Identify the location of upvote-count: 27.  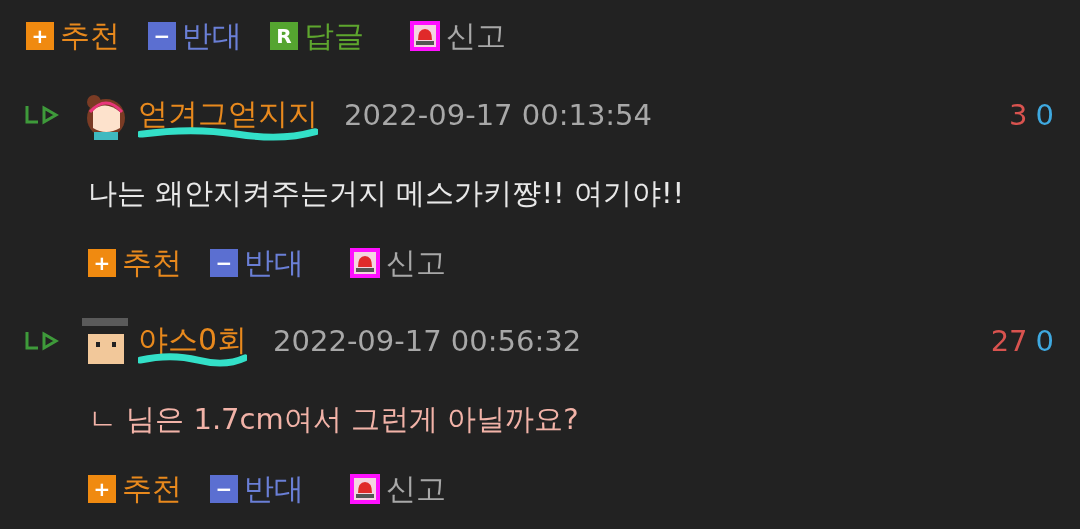
(1009, 341).